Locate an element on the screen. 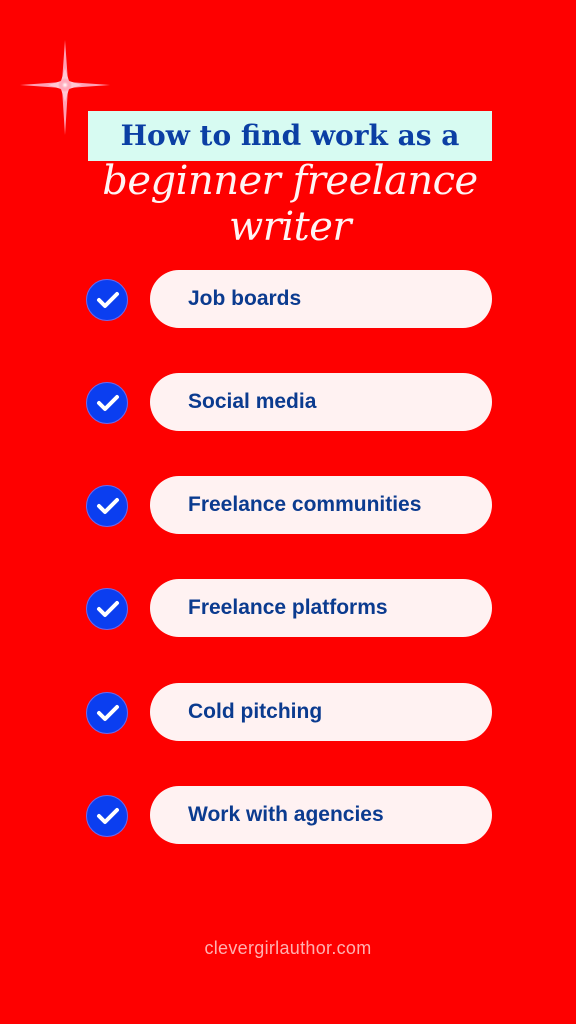 This screenshot has width=576, height=1024. item-label: Social media is located at coordinates (252, 401).